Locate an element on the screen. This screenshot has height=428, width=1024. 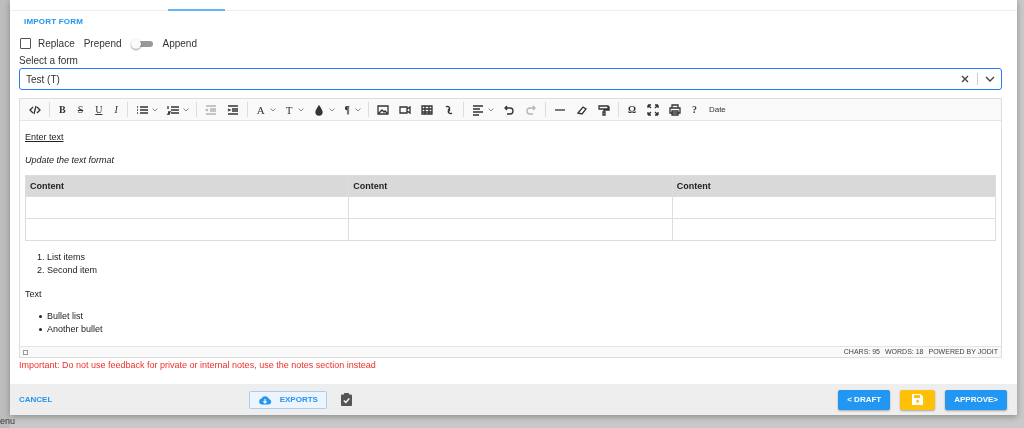
underline-button: U is located at coordinates (99, 109).